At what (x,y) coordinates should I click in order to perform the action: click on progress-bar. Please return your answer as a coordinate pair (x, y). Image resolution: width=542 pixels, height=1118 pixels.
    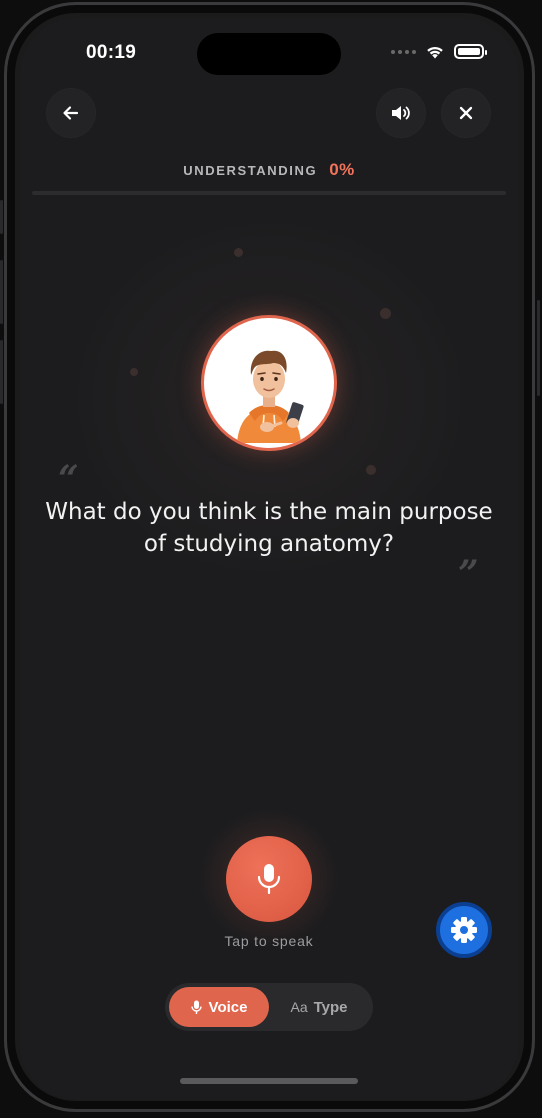
    Looking at the image, I should click on (269, 193).